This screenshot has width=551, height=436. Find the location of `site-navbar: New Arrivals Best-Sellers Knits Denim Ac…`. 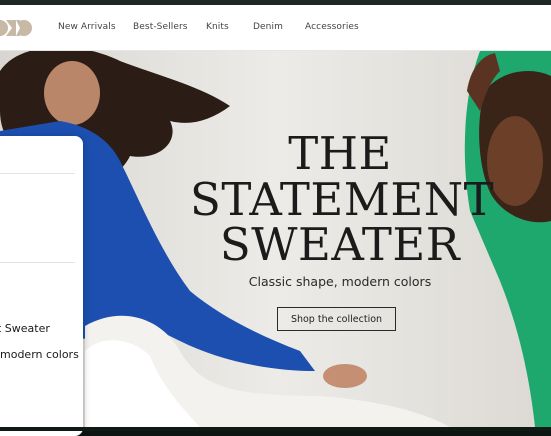

site-navbar: New Arrivals Best-Sellers Knits Denim Ac… is located at coordinates (275, 28).